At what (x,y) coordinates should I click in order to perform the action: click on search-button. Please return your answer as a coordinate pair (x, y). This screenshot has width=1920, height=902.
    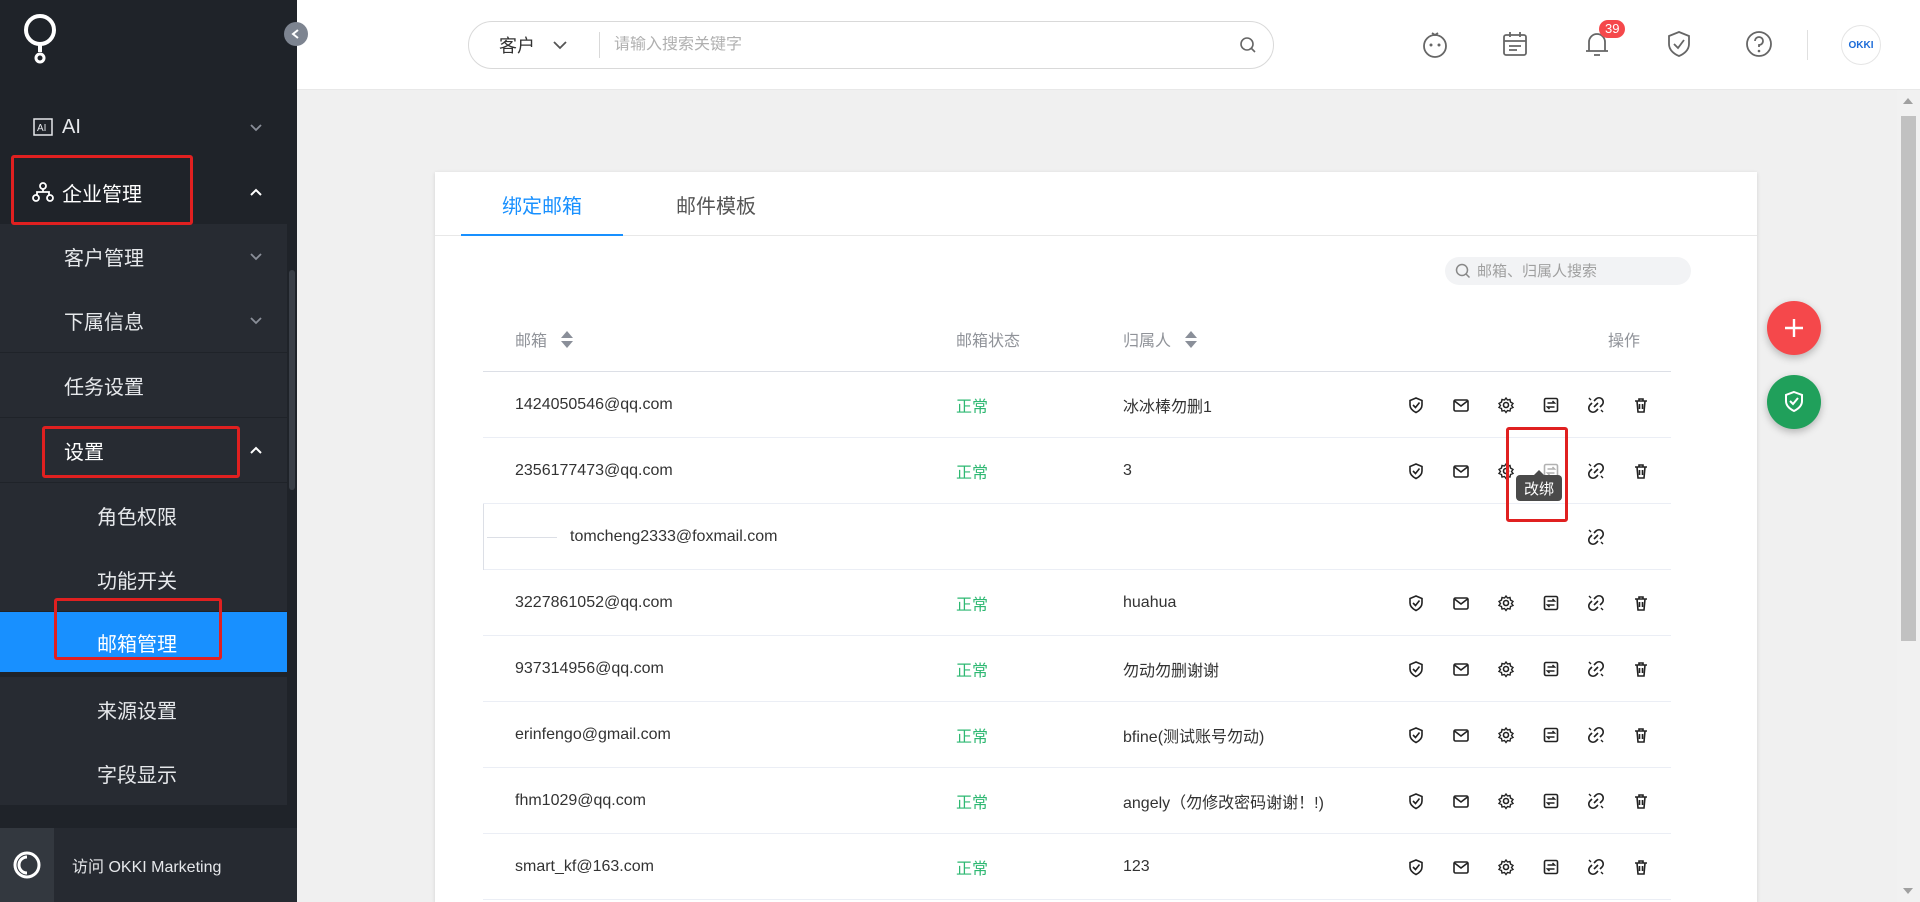
    Looking at the image, I should click on (1248, 45).